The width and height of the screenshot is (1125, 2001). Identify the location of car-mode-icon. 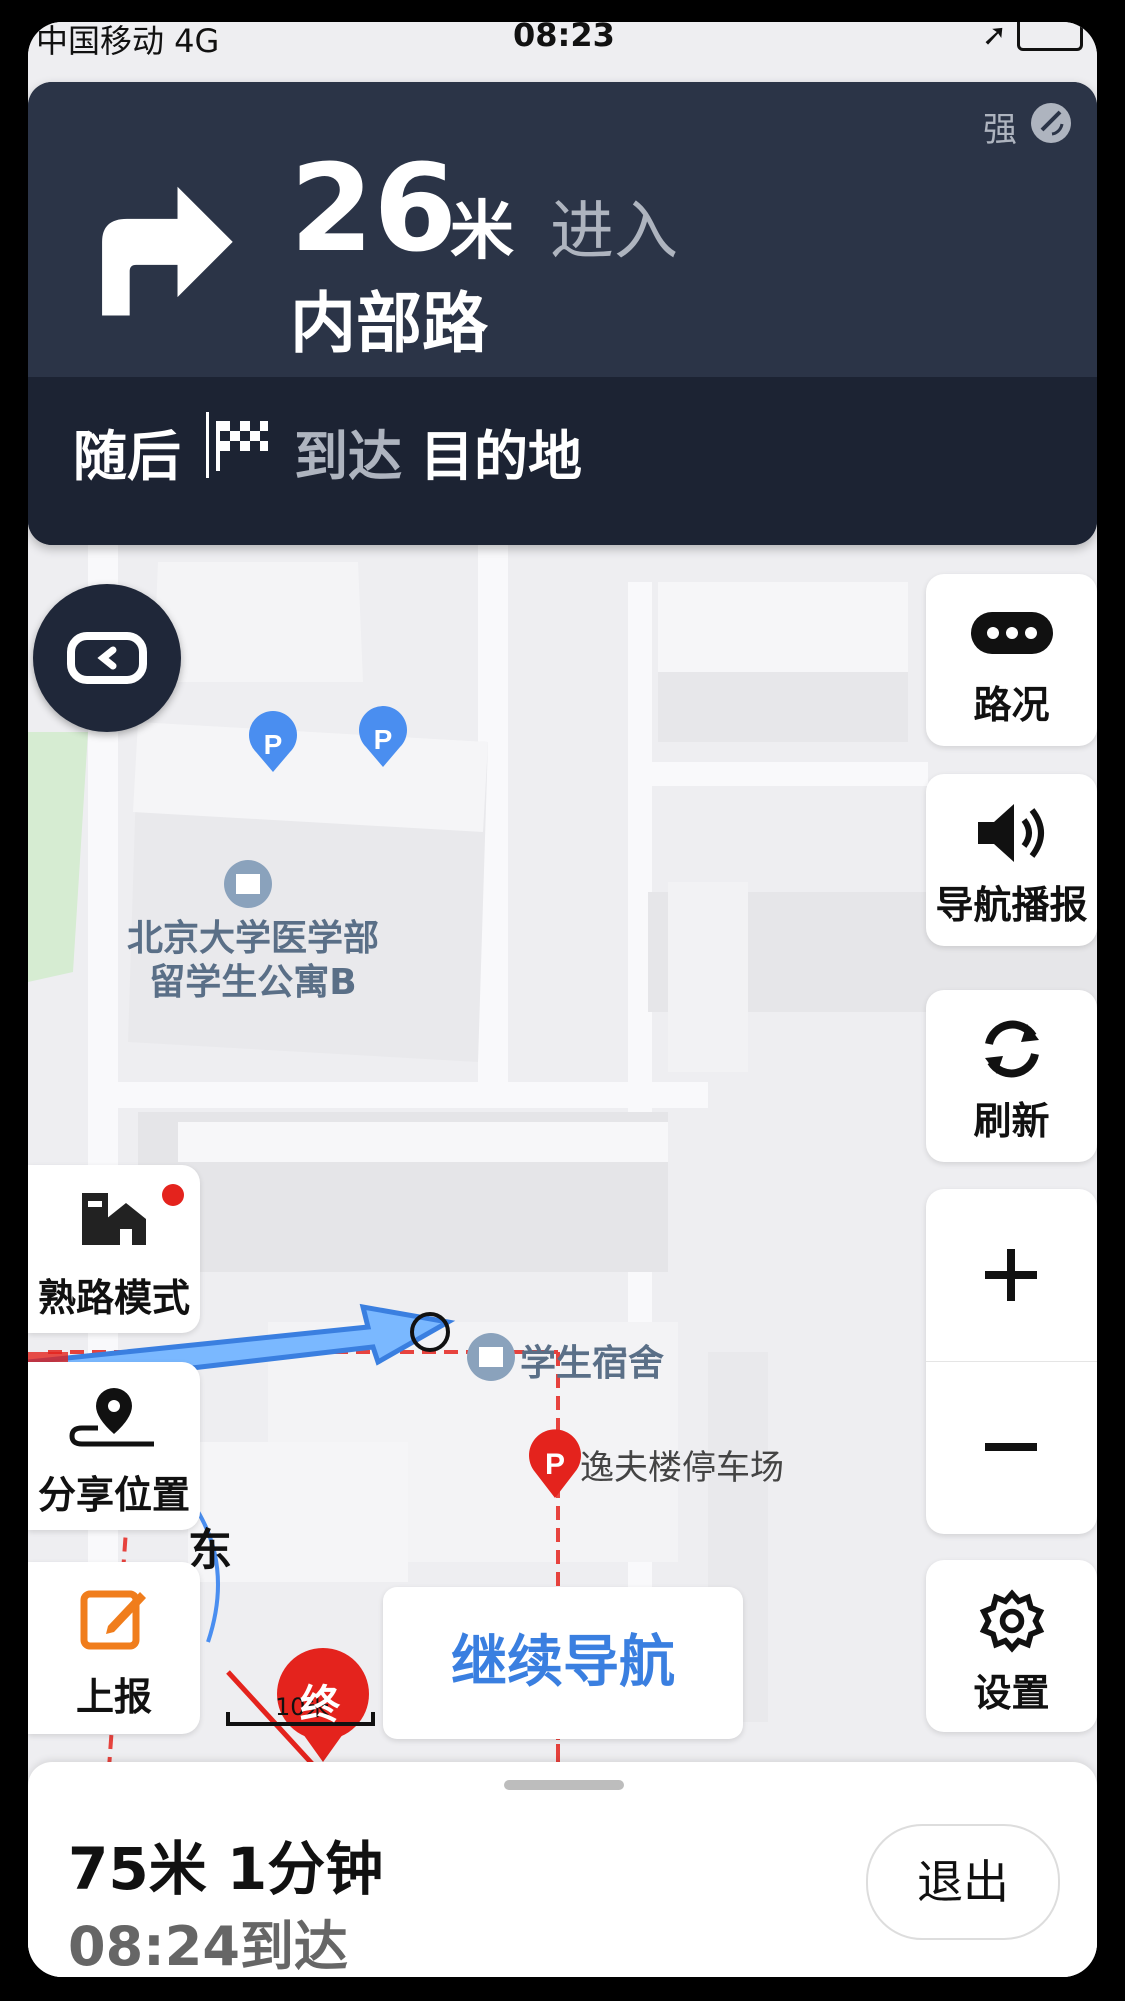
(107, 658).